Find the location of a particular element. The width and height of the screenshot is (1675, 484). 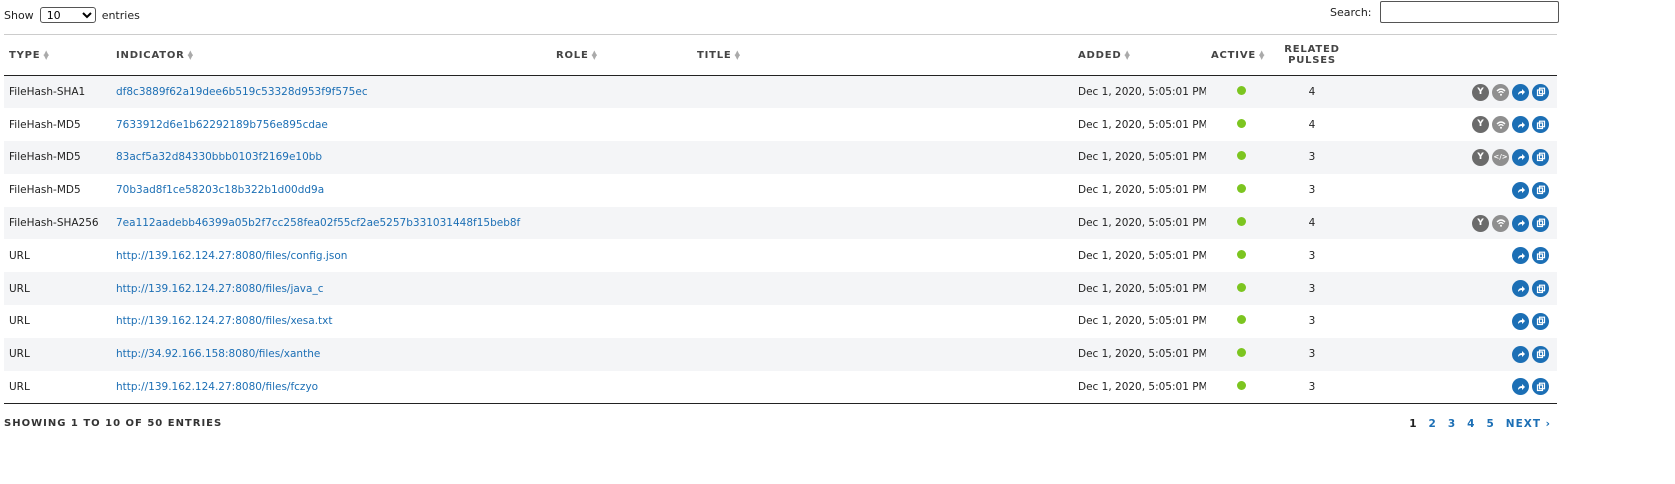

table-info: SHOWING 1 TO 10 OF 50 ENTRIES is located at coordinates (113, 423).